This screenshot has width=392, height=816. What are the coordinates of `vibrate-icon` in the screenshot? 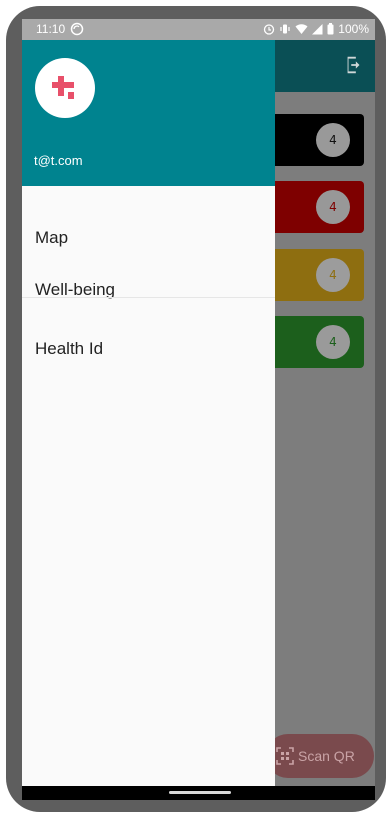 It's located at (285, 29).